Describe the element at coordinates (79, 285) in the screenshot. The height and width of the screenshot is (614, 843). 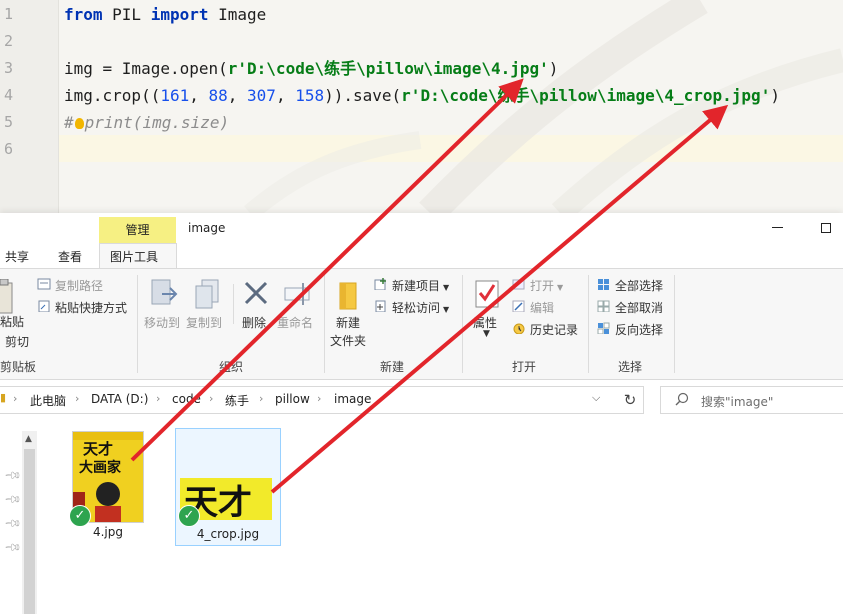
I see `copy-path-button: 复制路径` at that location.